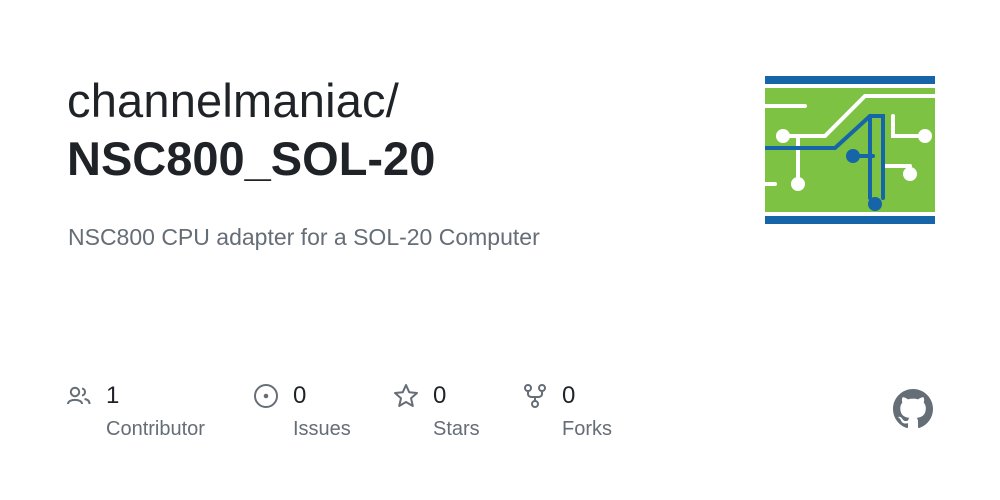 The image size is (1000, 500). I want to click on stat-issues: 0 Issues, so click(302, 410).